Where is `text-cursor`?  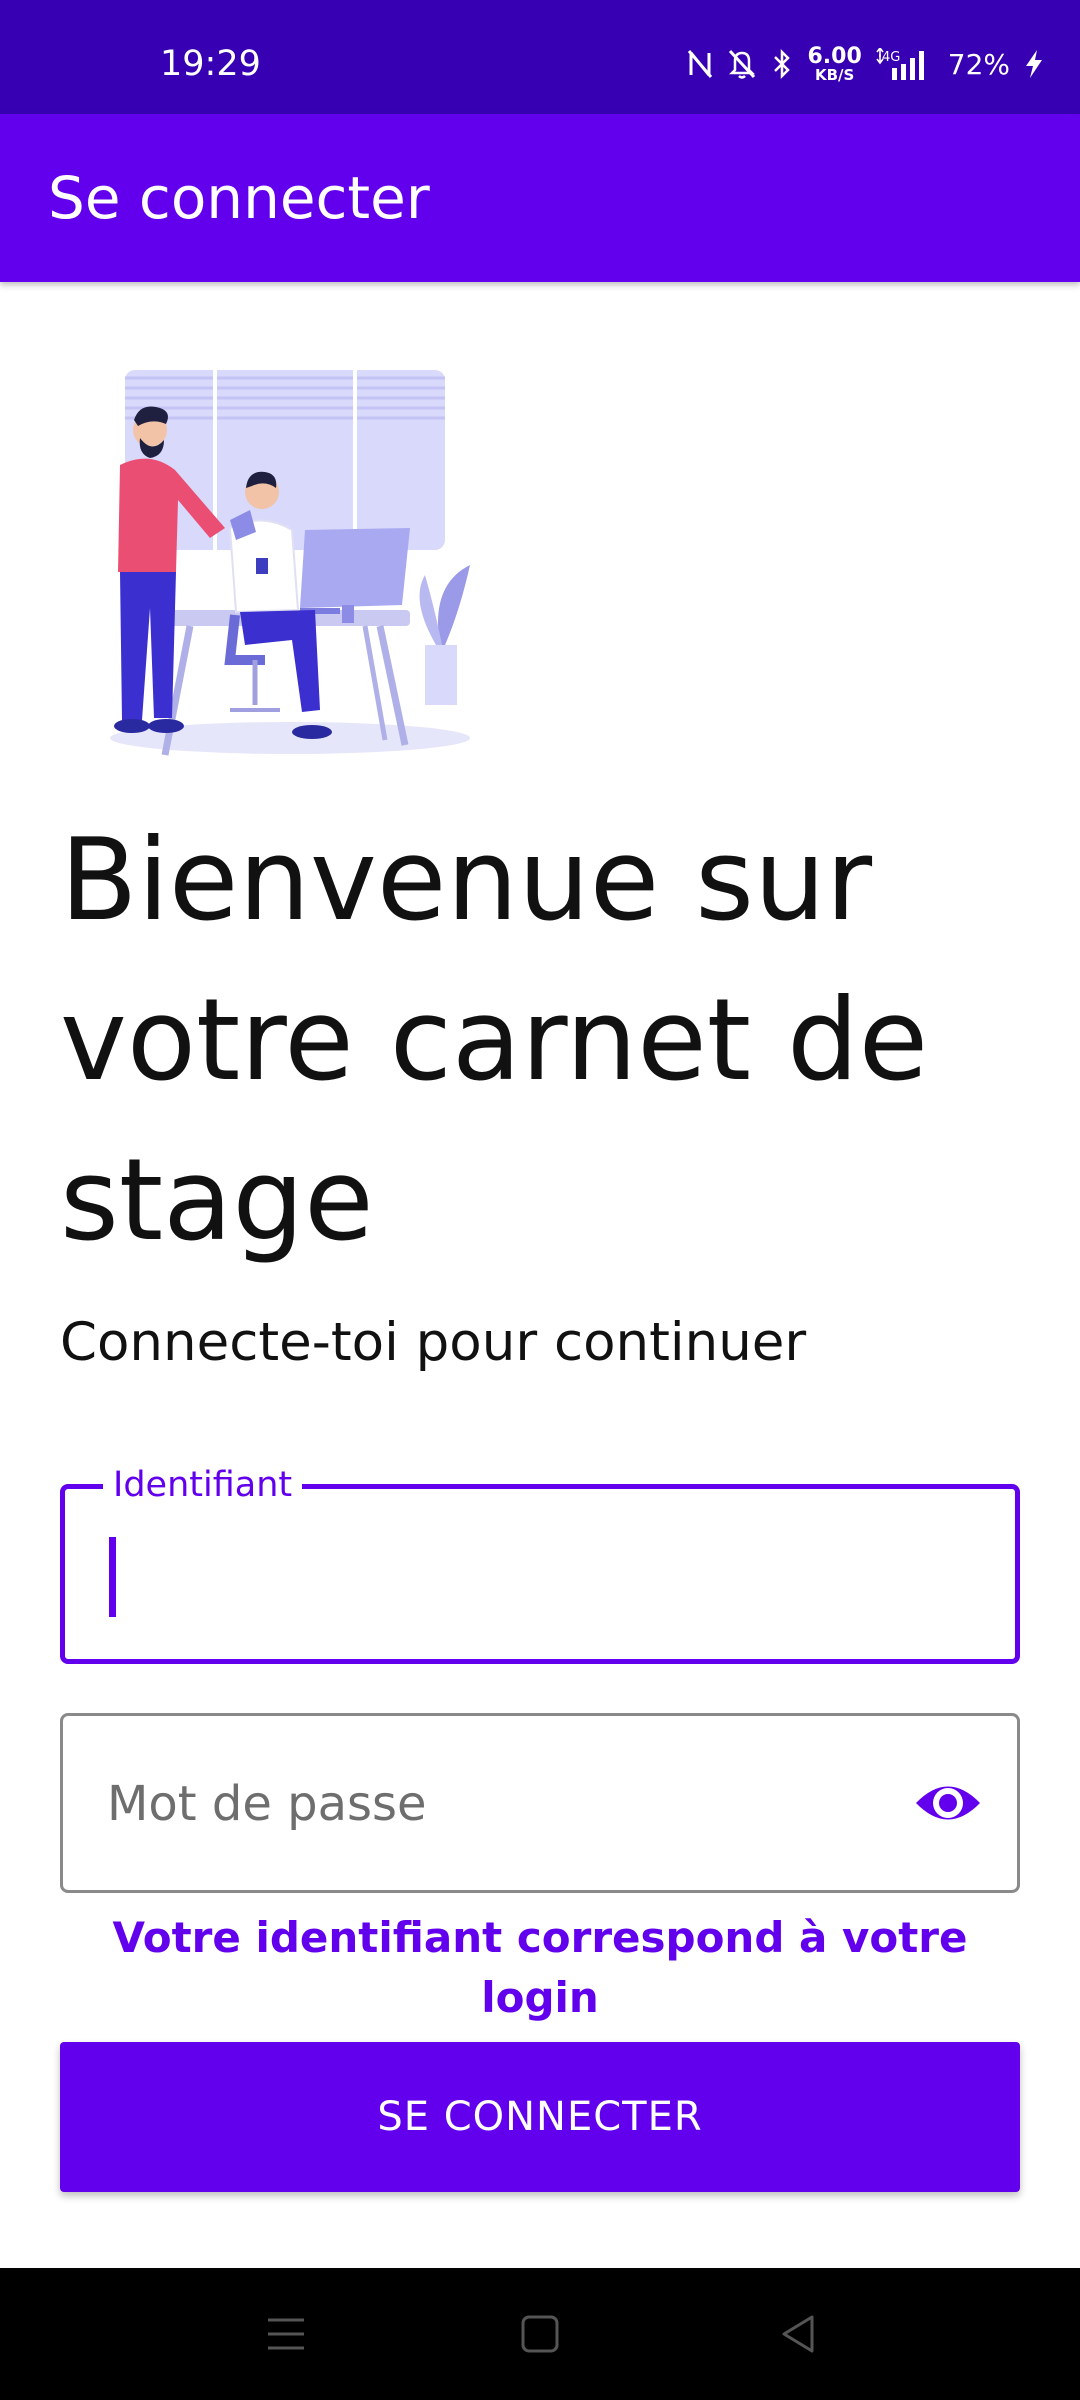
text-cursor is located at coordinates (112, 1577).